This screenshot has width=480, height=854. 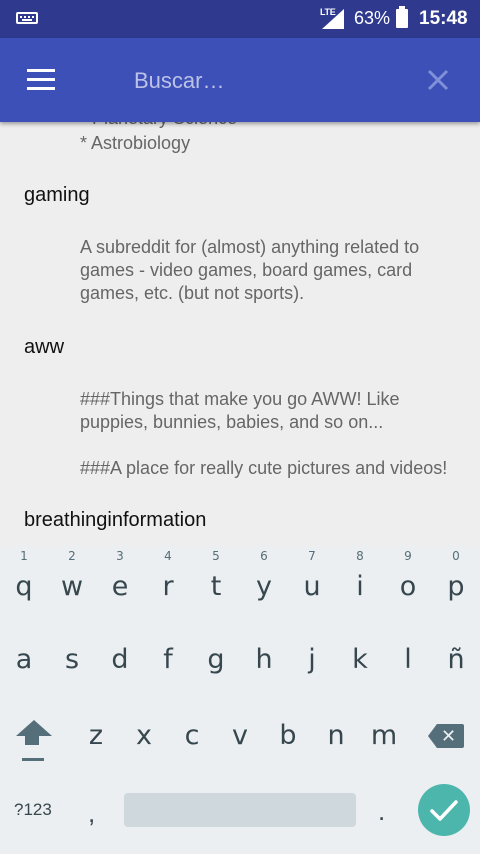 What do you see at coordinates (443, 18) in the screenshot?
I see `clock: 15:48` at bounding box center [443, 18].